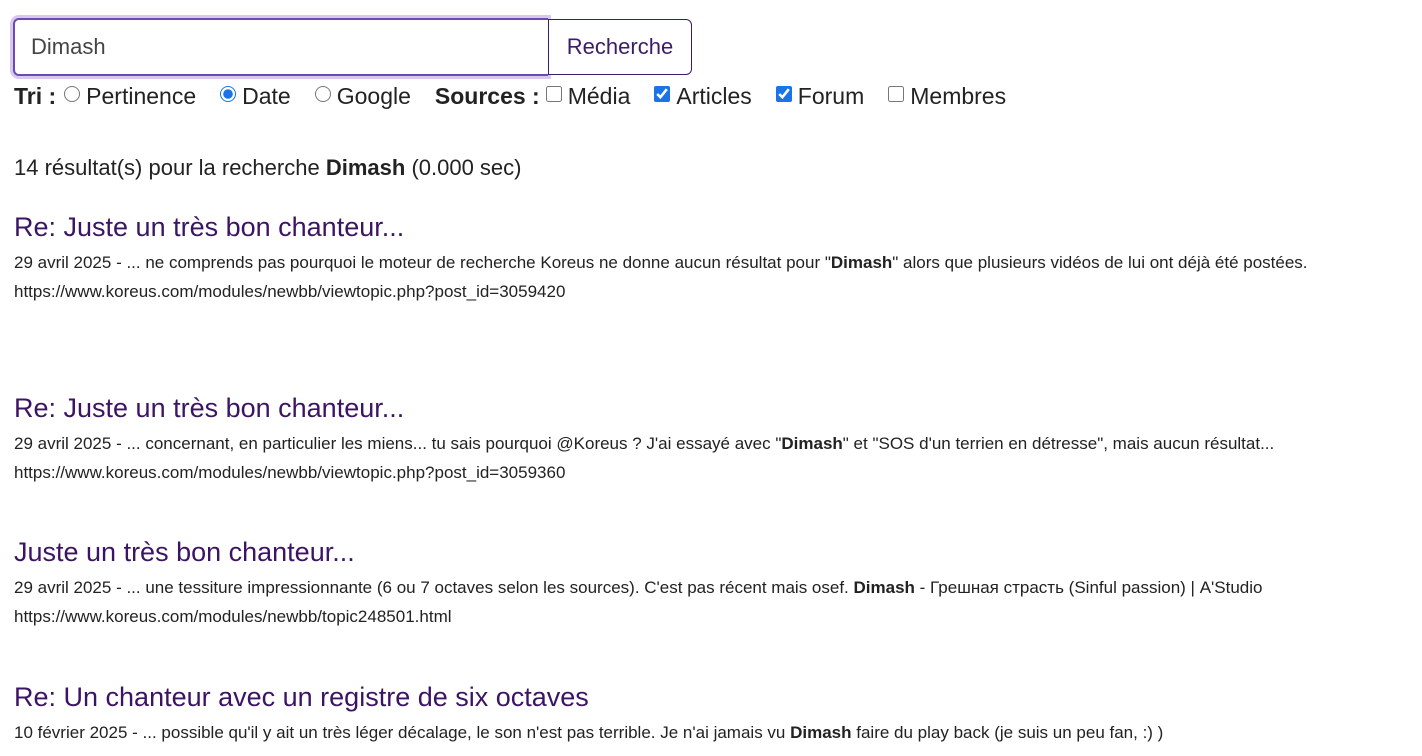  What do you see at coordinates (958, 96) in the screenshot?
I see `source-option-label: Membres` at bounding box center [958, 96].